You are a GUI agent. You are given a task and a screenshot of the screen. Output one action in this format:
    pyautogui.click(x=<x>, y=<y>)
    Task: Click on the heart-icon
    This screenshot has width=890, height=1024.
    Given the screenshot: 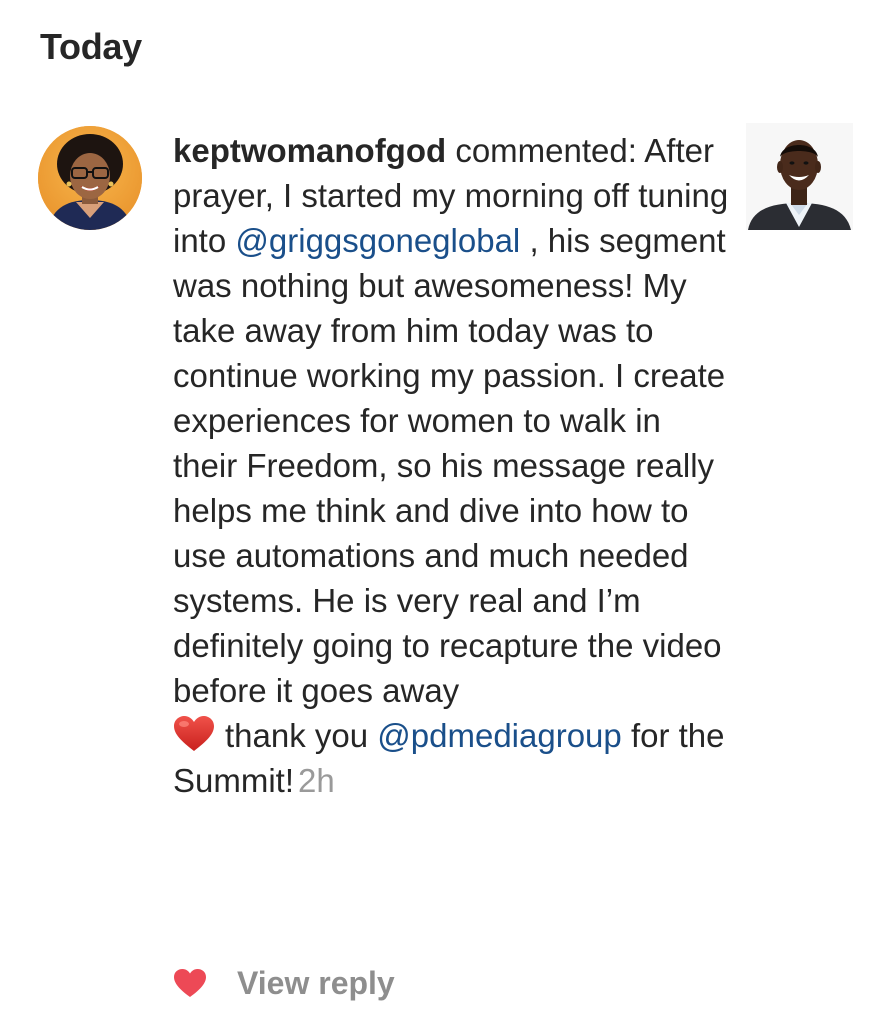 What is the action you would take?
    pyautogui.click(x=190, y=983)
    